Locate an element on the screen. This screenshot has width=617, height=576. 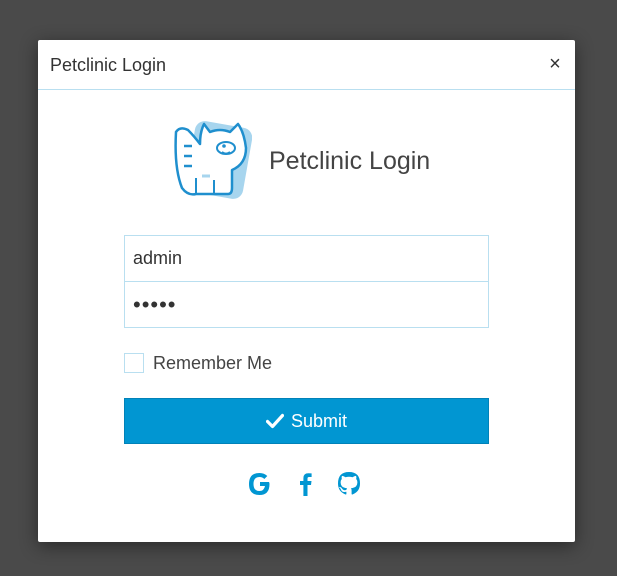
dialog-title: Petclinic Login is located at coordinates (108, 65).